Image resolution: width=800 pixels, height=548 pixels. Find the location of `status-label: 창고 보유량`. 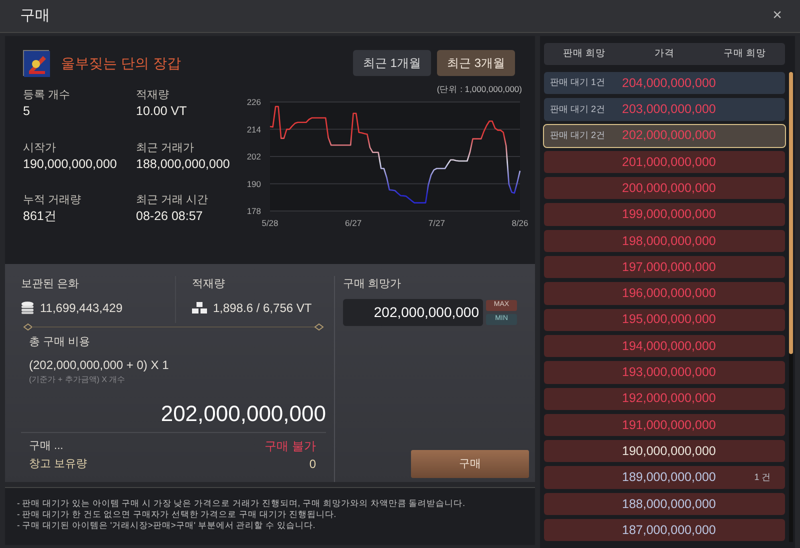

status-label: 창고 보유량 is located at coordinates (58, 464).